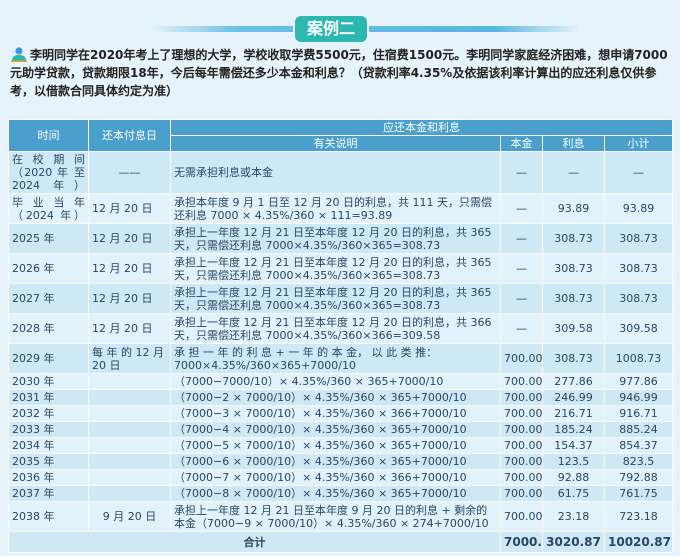 This screenshot has width=680, height=556. I want to click on cell-time: 2029 年, so click(48, 358).